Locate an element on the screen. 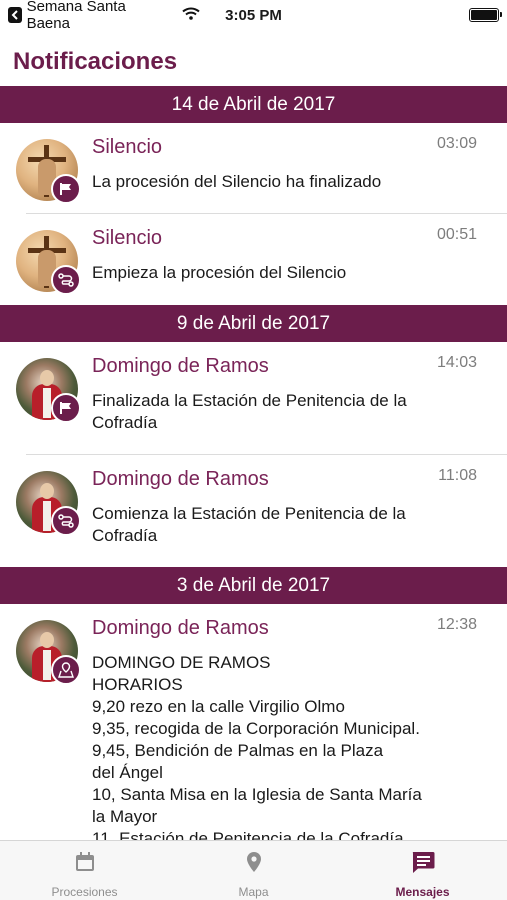 Image resolution: width=507 pixels, height=900 pixels. tab-procesiones: Procesiones is located at coordinates (84, 870).